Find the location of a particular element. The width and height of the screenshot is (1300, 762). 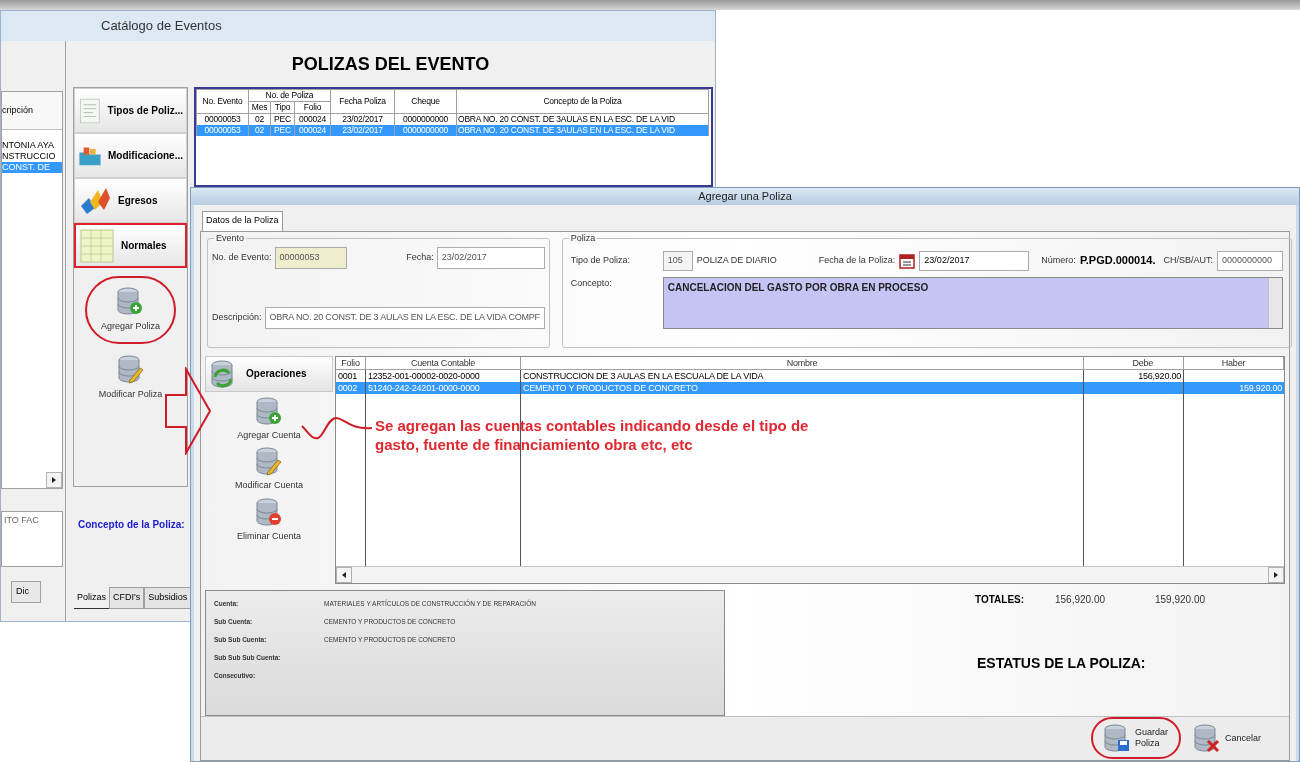

tab: Subsidios is located at coordinates (168, 598).